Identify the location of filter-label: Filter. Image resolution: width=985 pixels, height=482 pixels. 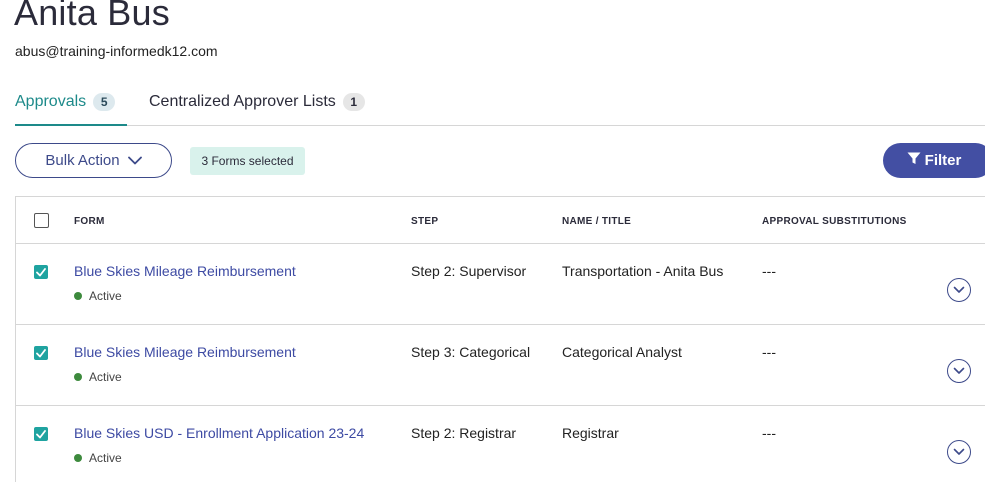
(943, 160).